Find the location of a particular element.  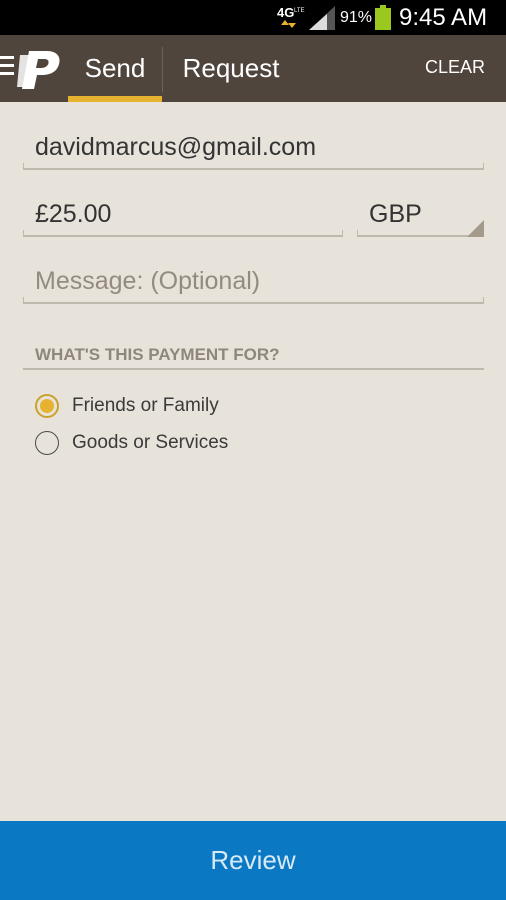

tab-request-label: Request is located at coordinates (231, 68).